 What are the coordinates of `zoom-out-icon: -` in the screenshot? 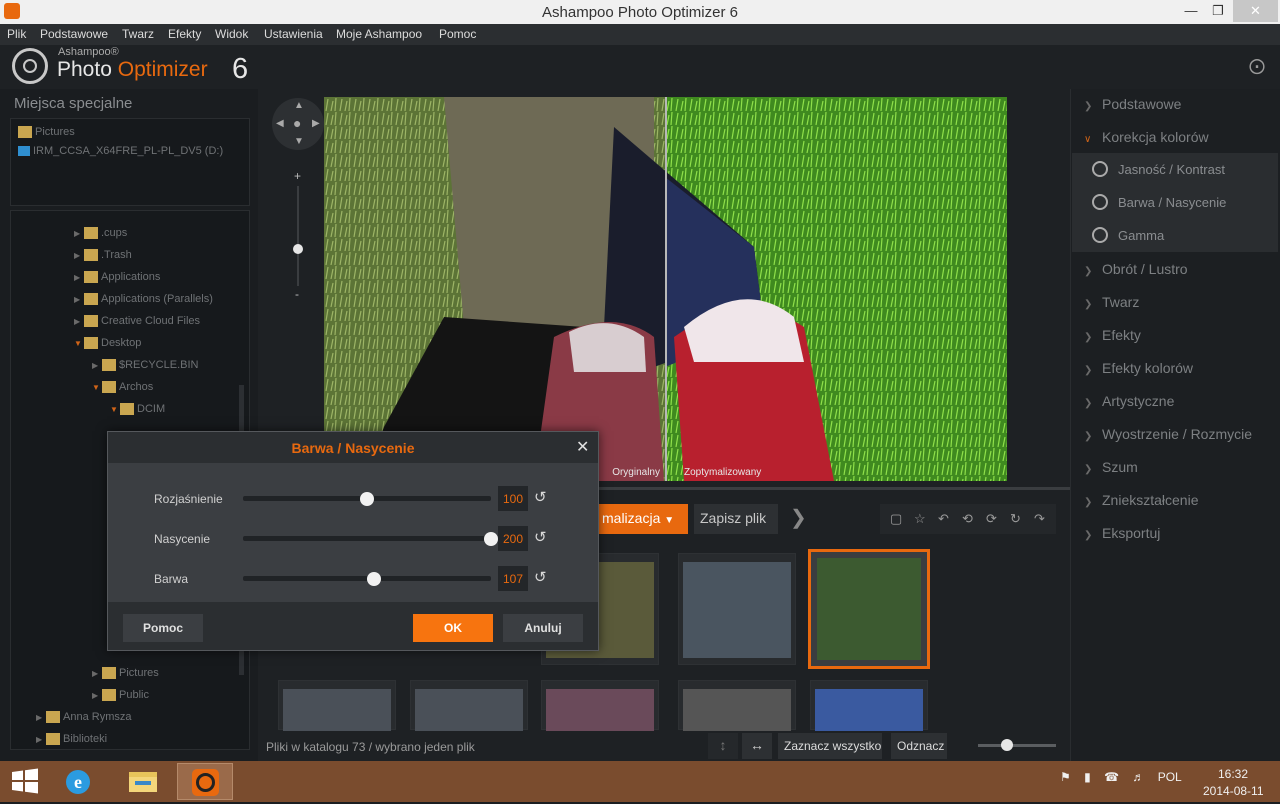 It's located at (297, 294).